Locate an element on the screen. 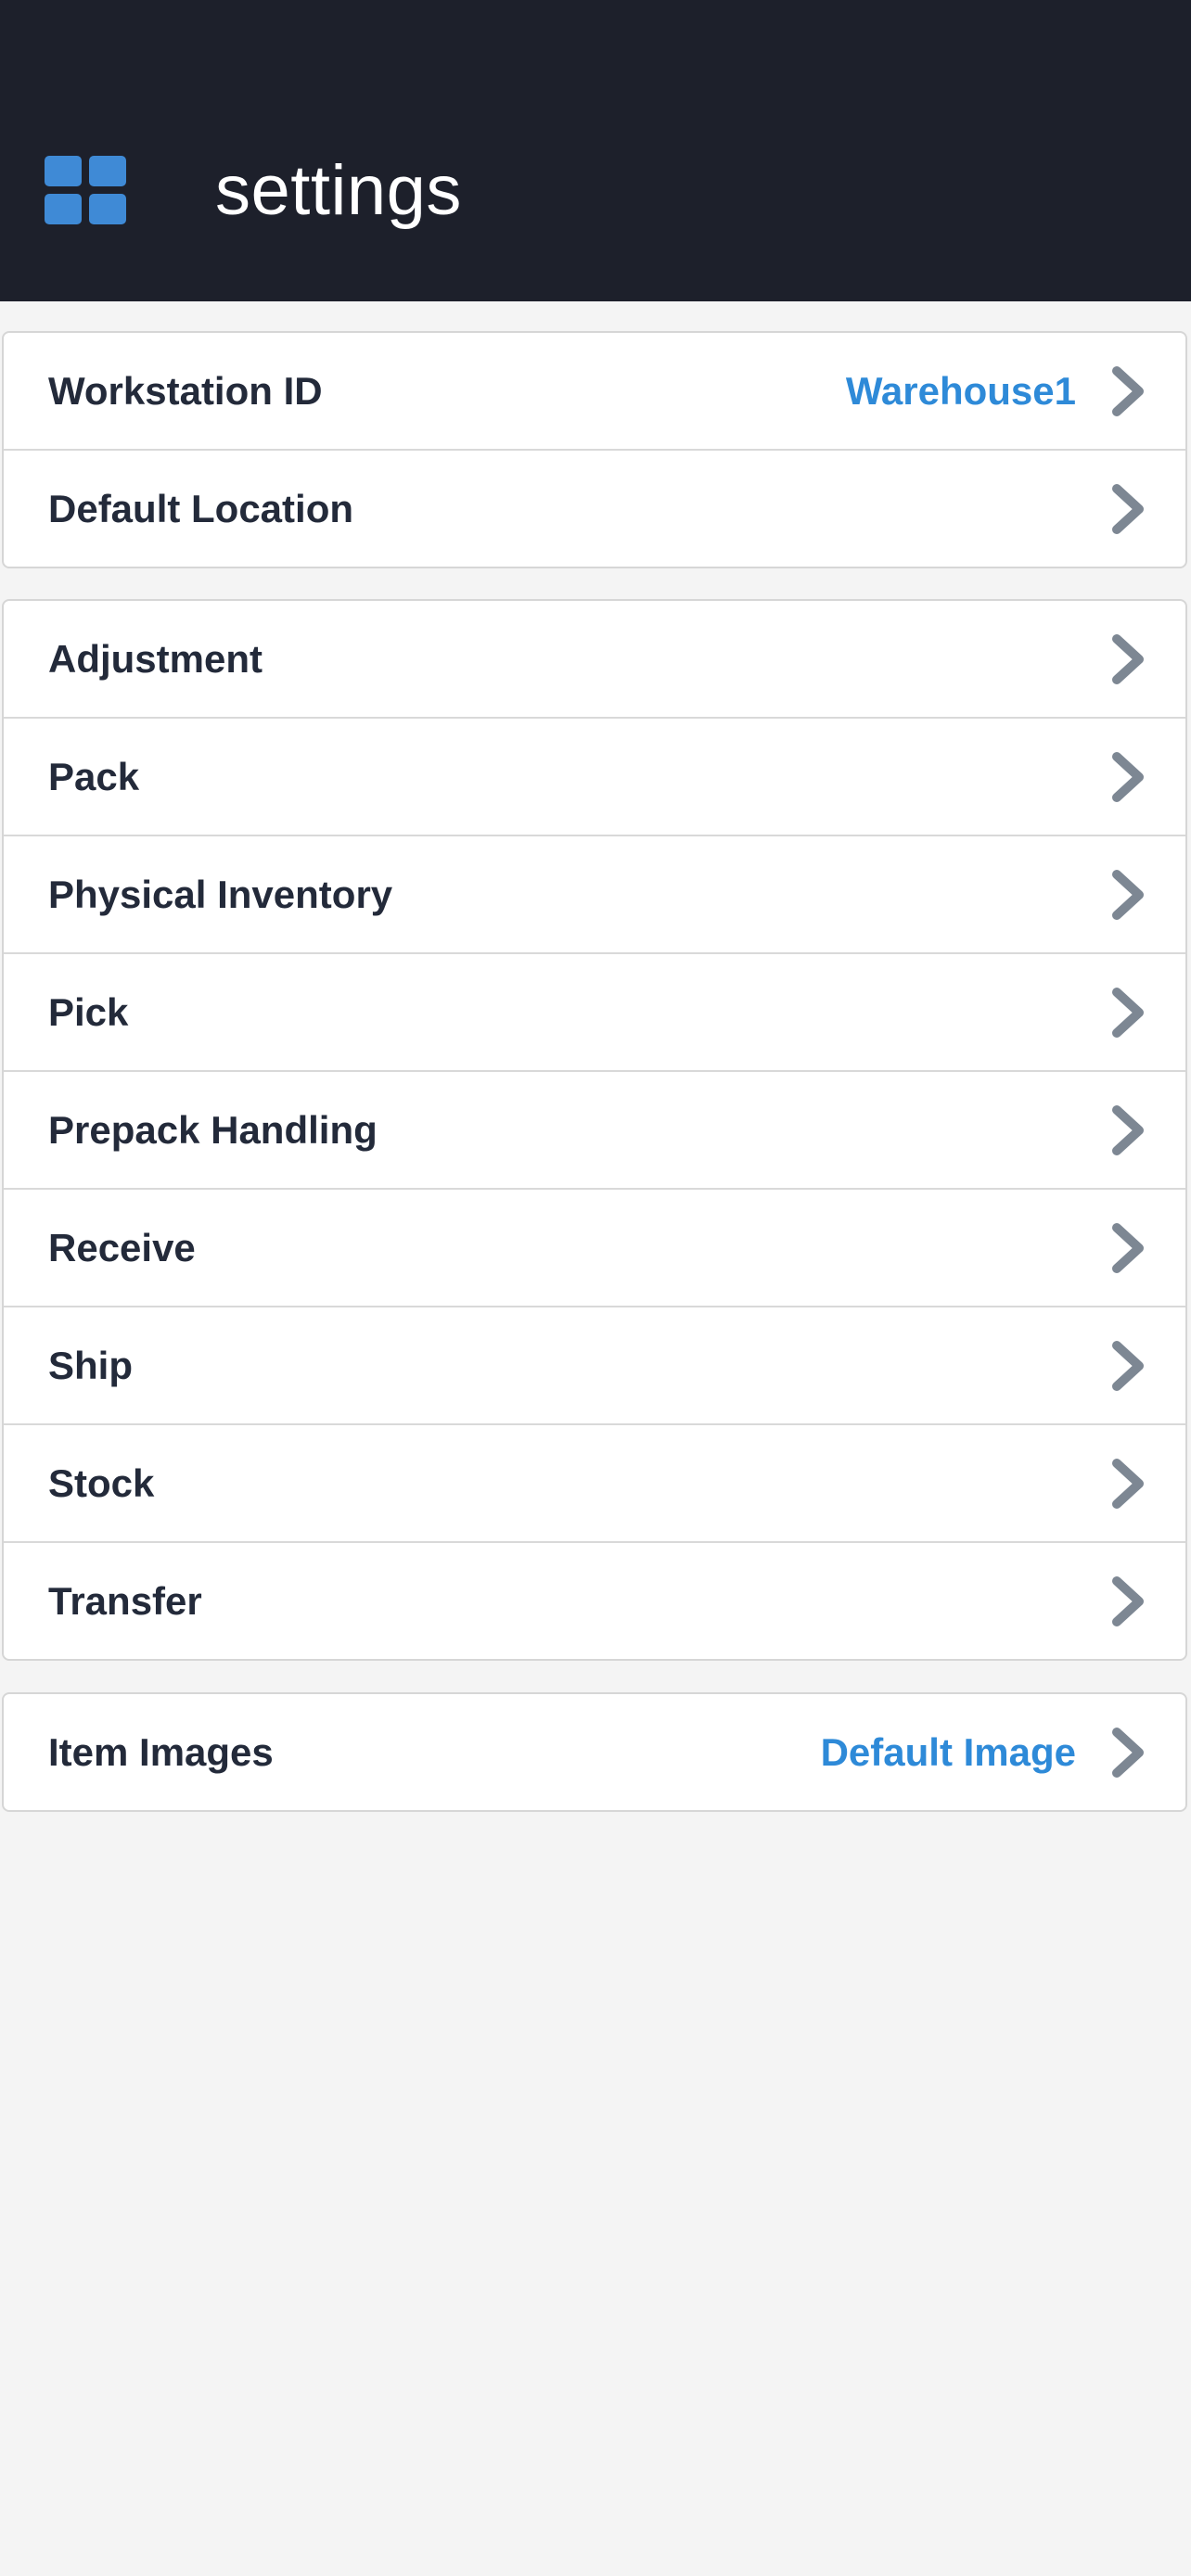  row-item-images: Item Images Default Image is located at coordinates (594, 1752).